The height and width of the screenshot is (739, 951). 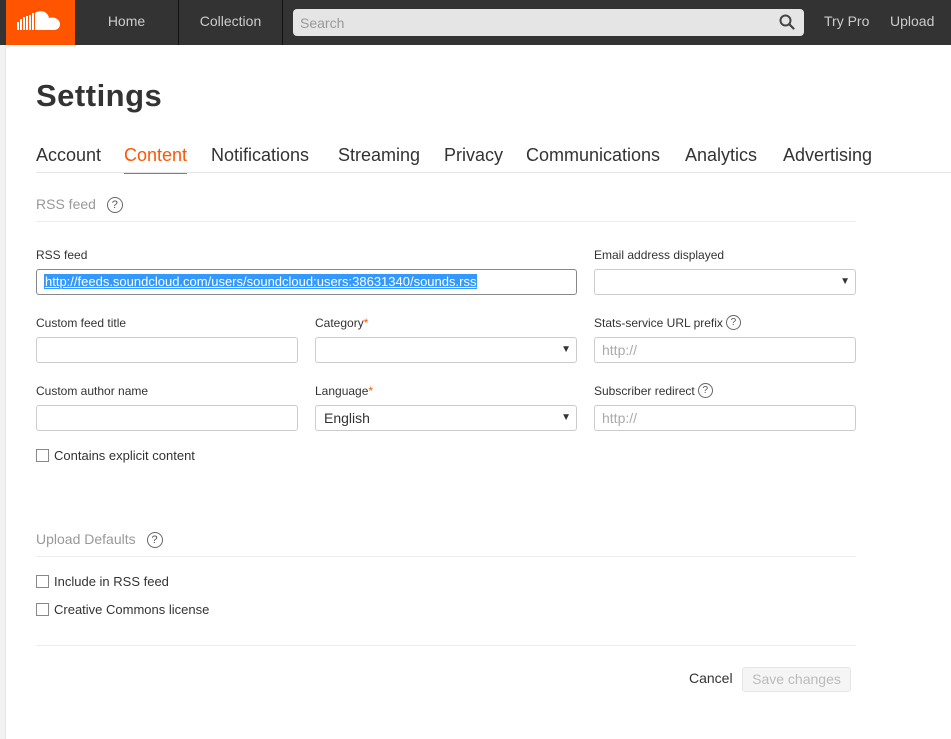 What do you see at coordinates (42, 582) in the screenshot?
I see `include-rss-checkbox` at bounding box center [42, 582].